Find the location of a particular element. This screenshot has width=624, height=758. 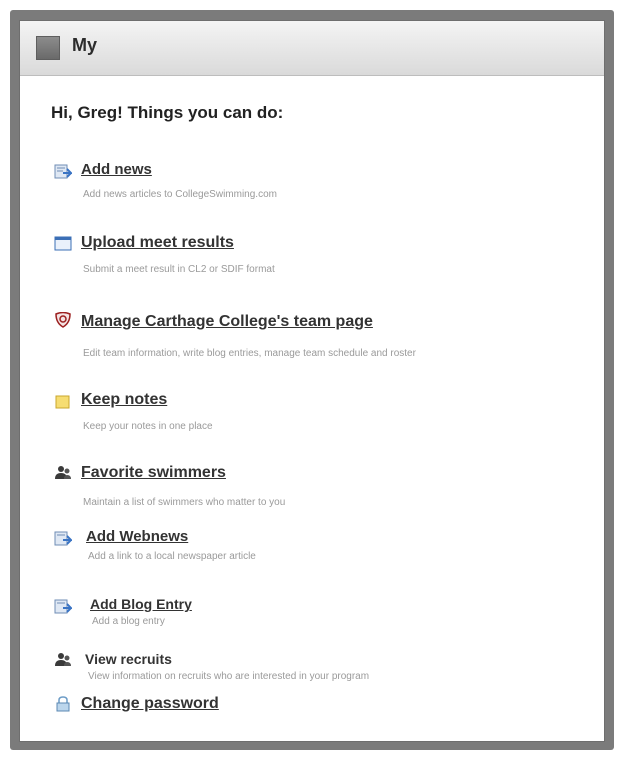

manage-team-page-link: Manage Carthage College's team page is located at coordinates (227, 322).